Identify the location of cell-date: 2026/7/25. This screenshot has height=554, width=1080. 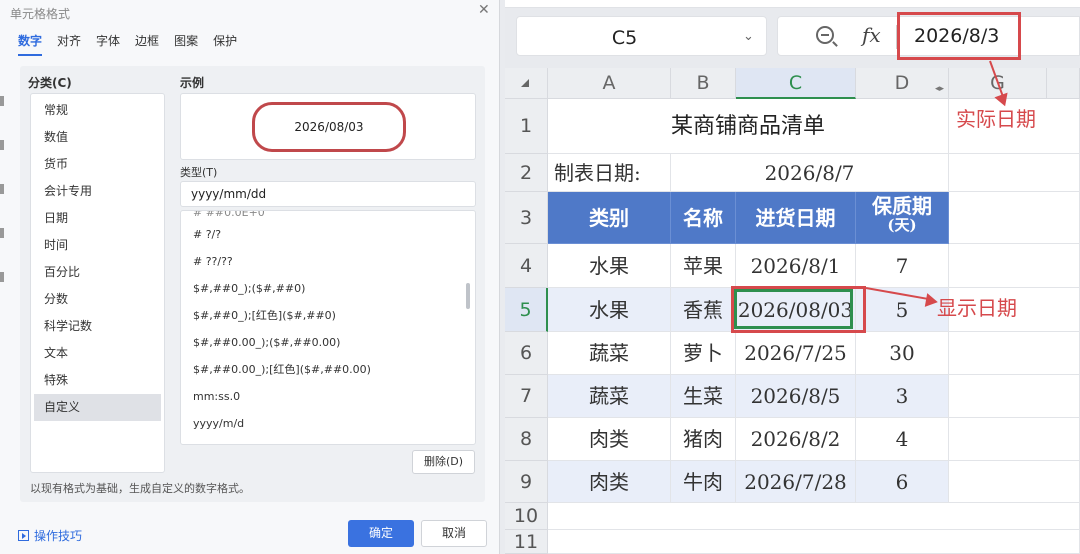
(796, 353).